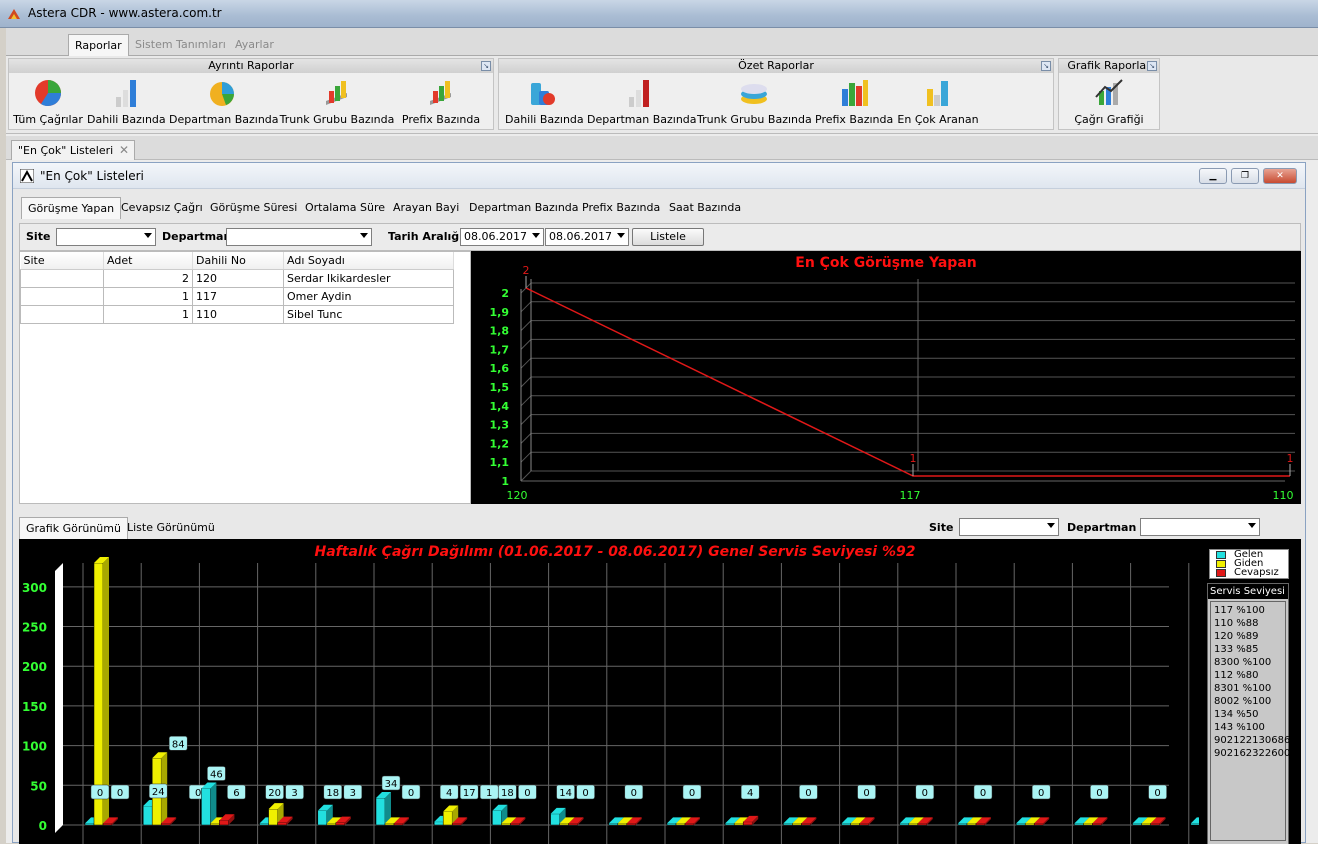  Describe the element at coordinates (524, 208) in the screenshot. I see `tab-departman-bazinda: Departman Bazında` at that location.